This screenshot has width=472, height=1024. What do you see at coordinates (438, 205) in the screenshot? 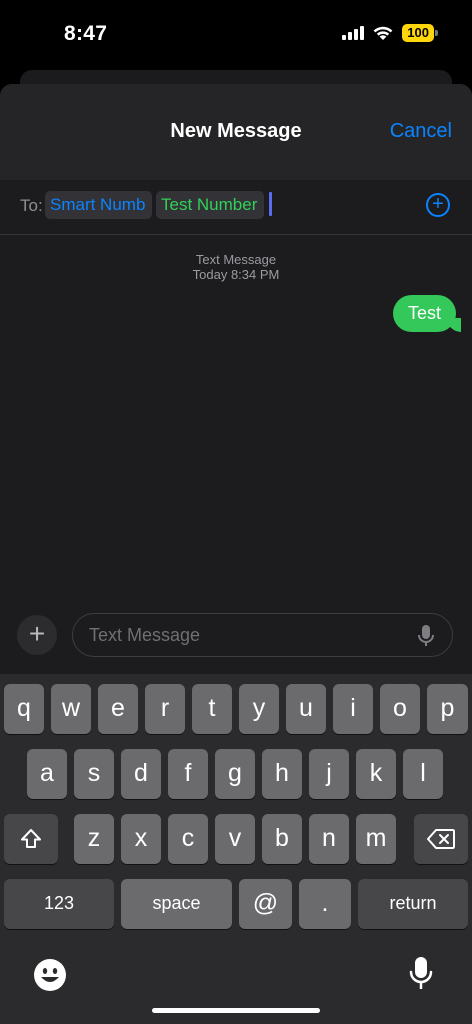
I see `add-contact-icon: +` at bounding box center [438, 205].